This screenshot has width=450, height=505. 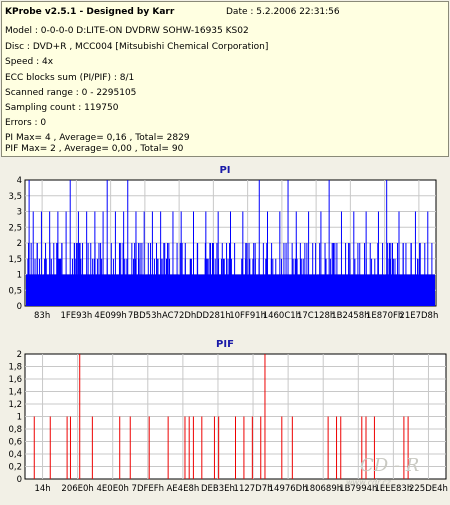 I want to click on x-tick-label: 7BD53h, so click(x=145, y=316).